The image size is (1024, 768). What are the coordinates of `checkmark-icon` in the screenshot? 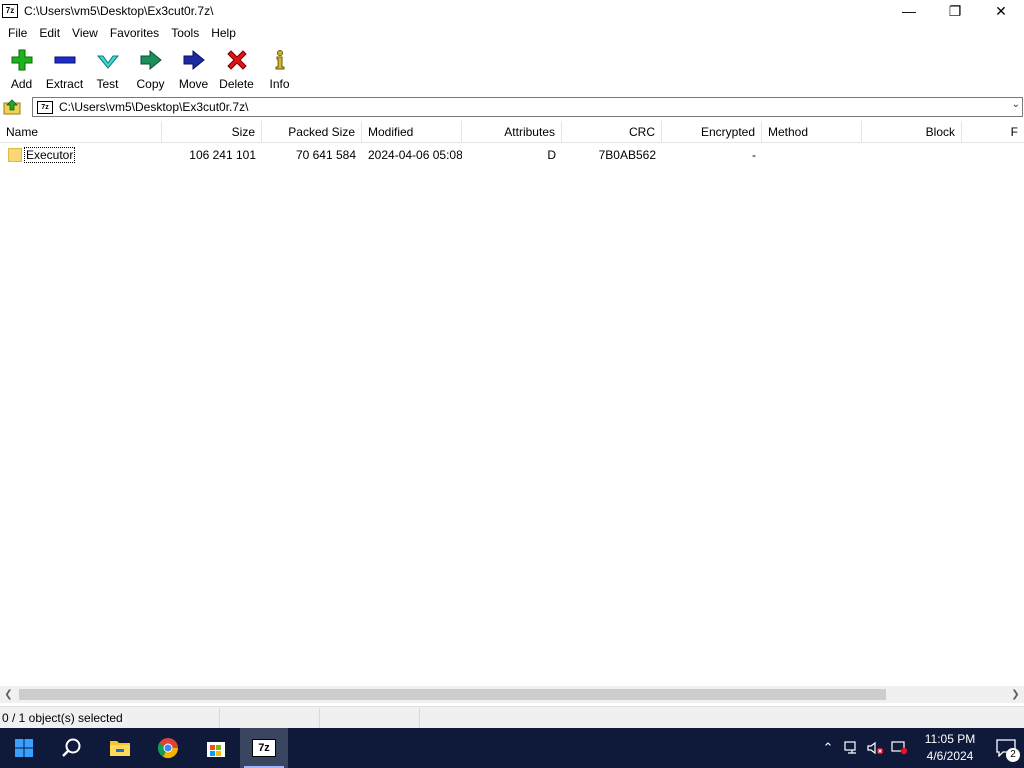 It's located at (108, 60).